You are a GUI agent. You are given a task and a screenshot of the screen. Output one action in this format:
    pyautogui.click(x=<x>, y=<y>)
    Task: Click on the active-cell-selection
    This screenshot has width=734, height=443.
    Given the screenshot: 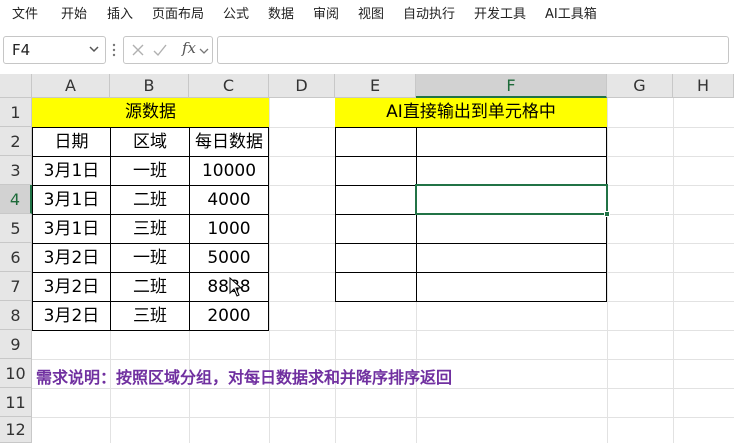 What is the action you would take?
    pyautogui.click(x=511, y=199)
    